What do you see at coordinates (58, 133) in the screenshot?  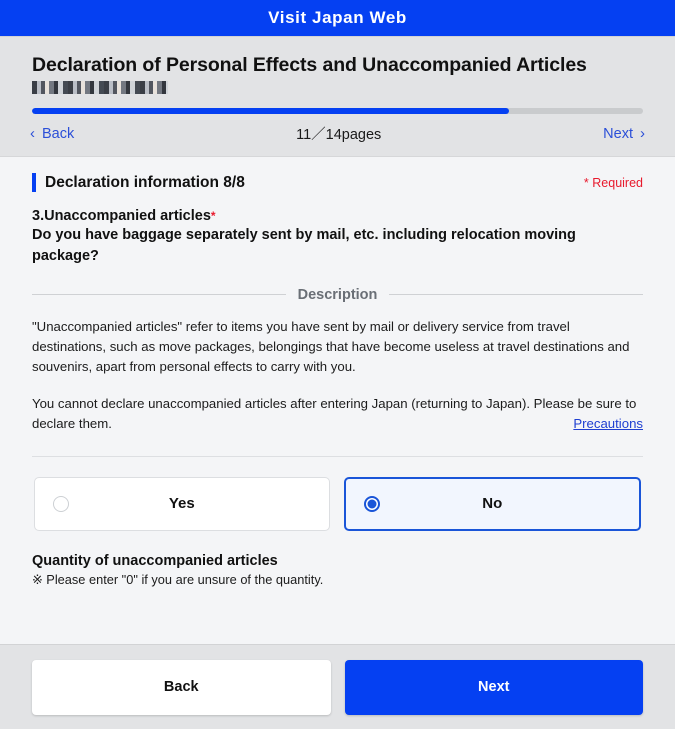 I see `pager-back-label: Back` at bounding box center [58, 133].